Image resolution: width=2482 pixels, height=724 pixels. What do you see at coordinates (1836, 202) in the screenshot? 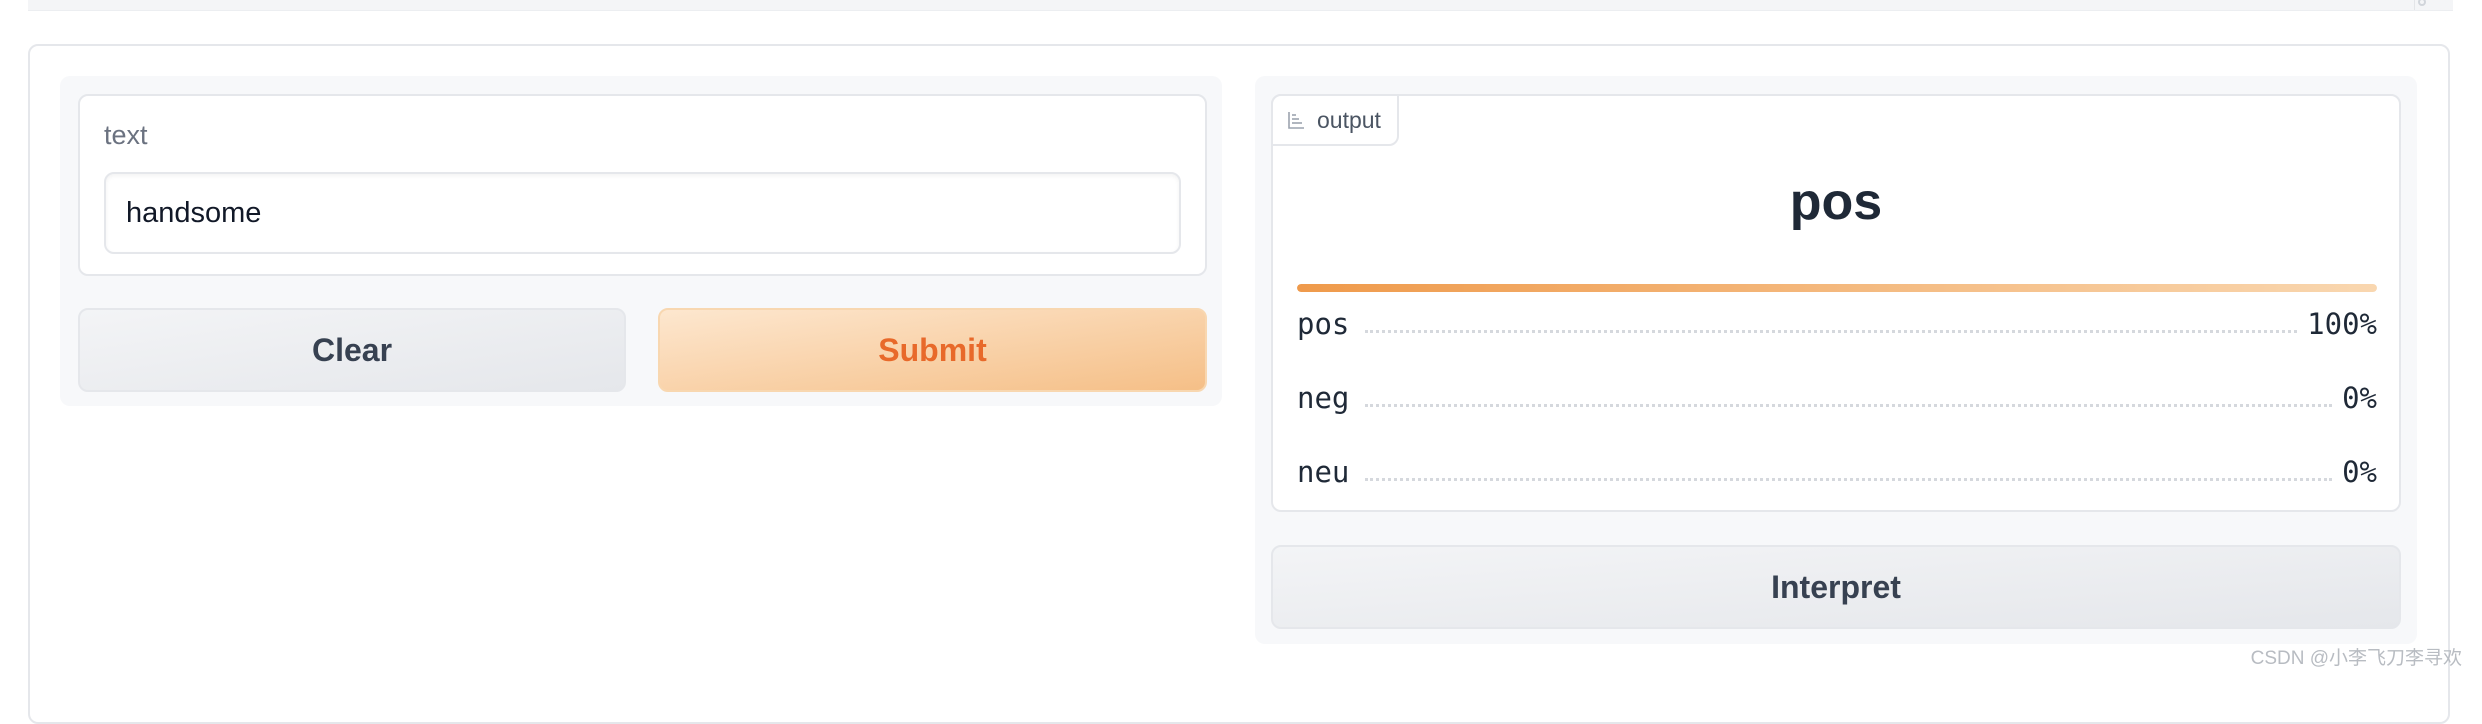
I see `predicted-label: pos` at bounding box center [1836, 202].